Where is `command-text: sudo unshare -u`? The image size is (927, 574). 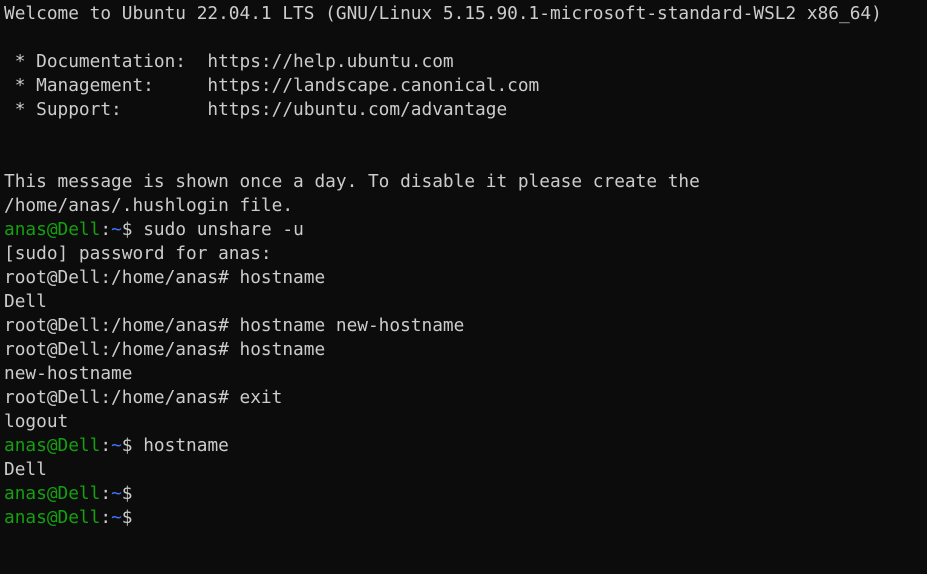 command-text: sudo unshare -u is located at coordinates (223, 229).